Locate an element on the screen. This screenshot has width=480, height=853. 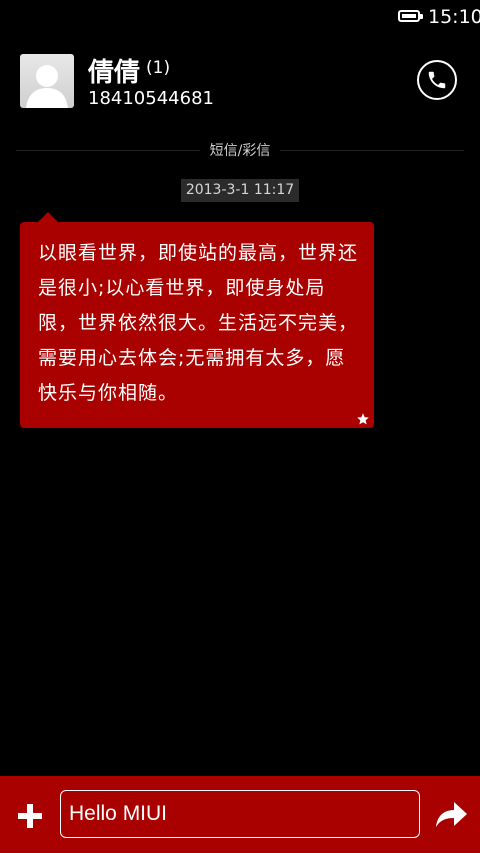
phone-icon is located at coordinates (437, 80).